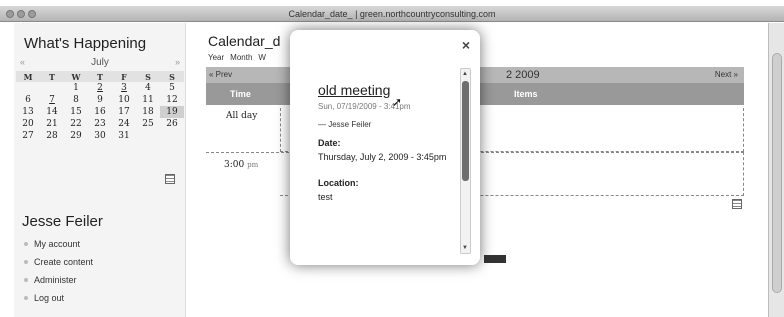 The width and height of the screenshot is (784, 317). What do you see at coordinates (329, 143) in the screenshot?
I see `date-label: Date:` at bounding box center [329, 143].